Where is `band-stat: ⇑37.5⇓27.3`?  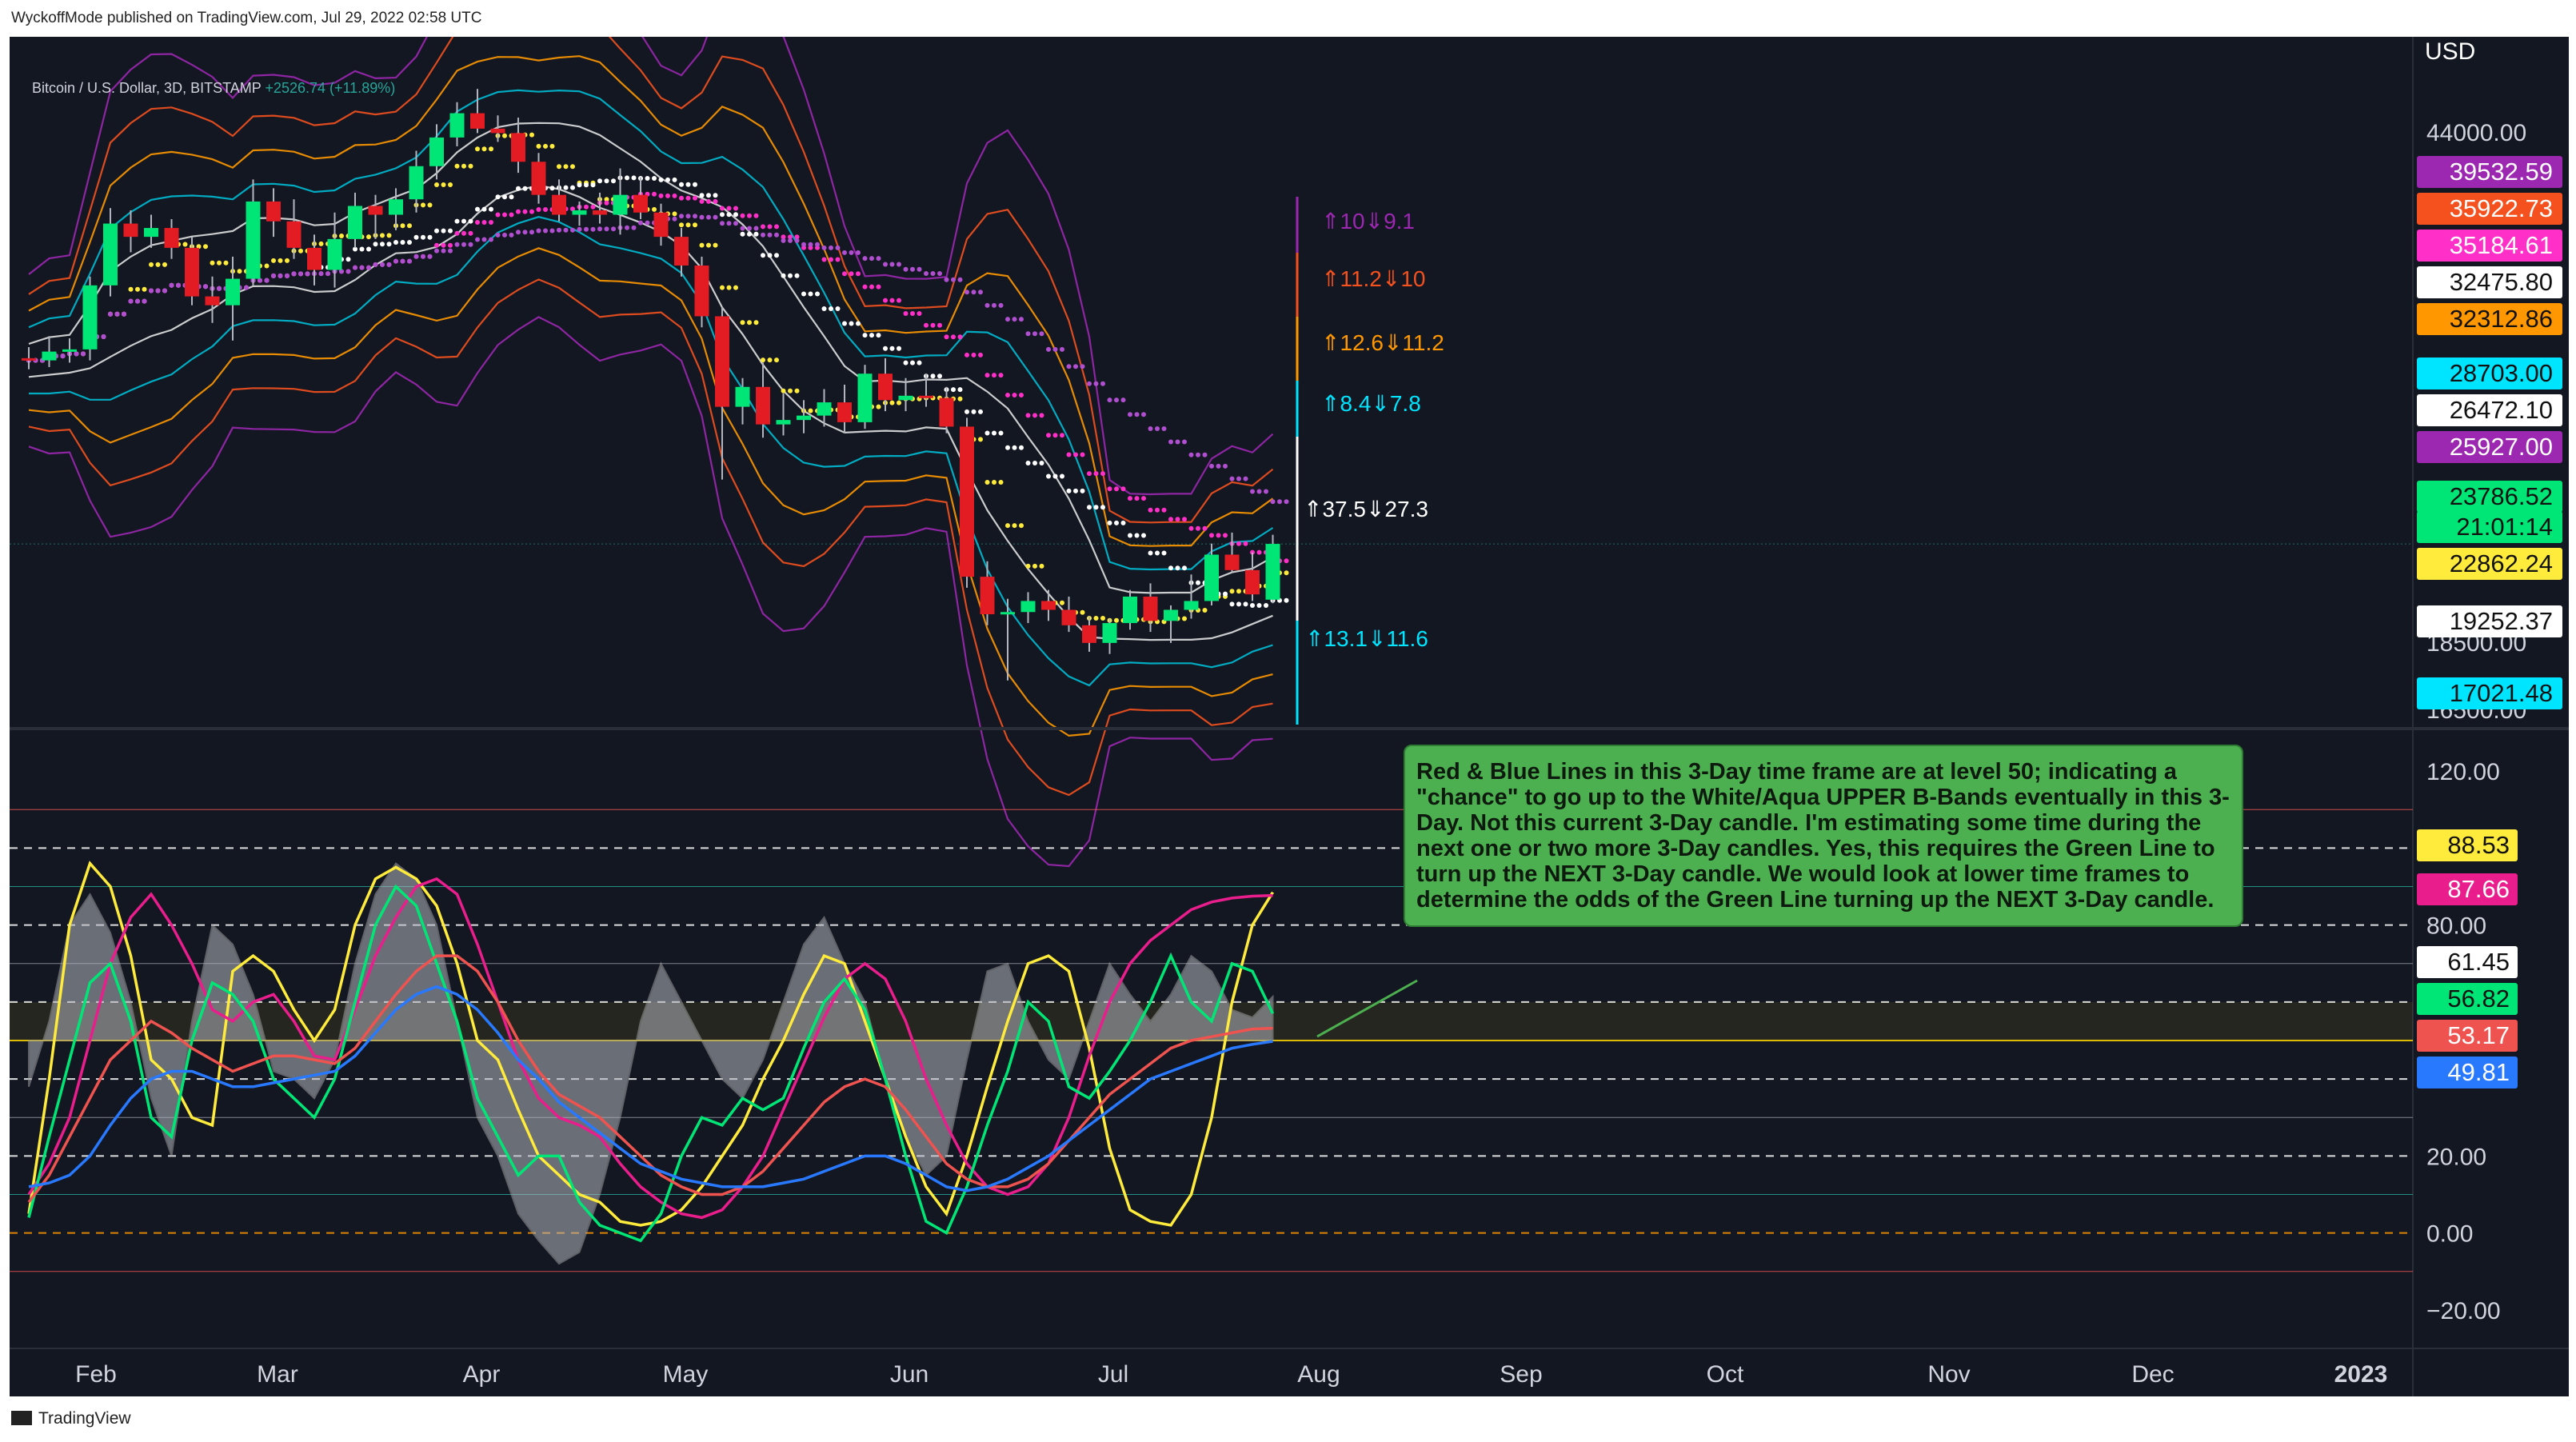
band-stat: ⇑37.5⇓27.3 is located at coordinates (1366, 509).